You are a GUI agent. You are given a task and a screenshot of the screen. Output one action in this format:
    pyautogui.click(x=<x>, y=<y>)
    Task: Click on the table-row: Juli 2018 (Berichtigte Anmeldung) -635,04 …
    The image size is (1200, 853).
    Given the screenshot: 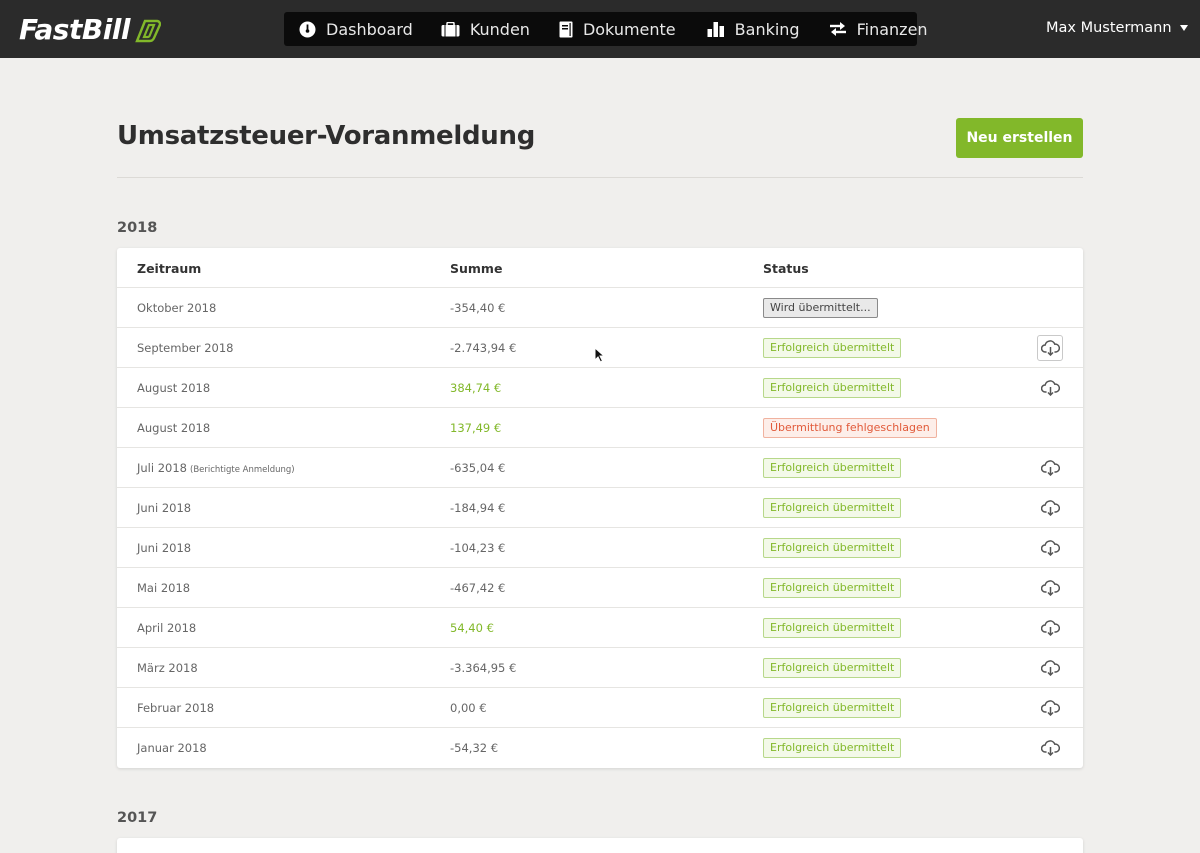 What is the action you would take?
    pyautogui.click(x=600, y=468)
    